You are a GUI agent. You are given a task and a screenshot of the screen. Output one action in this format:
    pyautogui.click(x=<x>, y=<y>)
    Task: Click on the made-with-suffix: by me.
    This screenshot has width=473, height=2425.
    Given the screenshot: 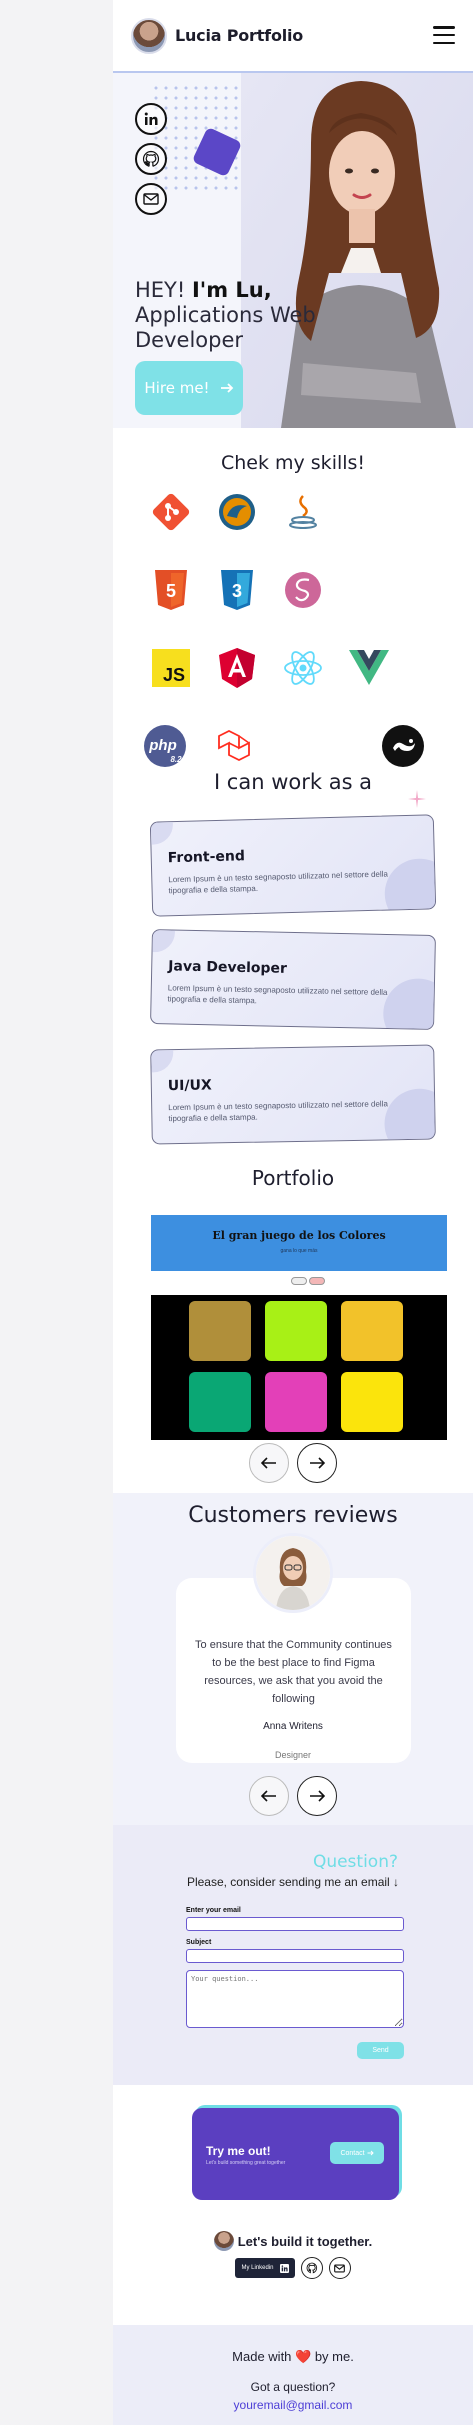 What is the action you would take?
    pyautogui.click(x=332, y=2356)
    